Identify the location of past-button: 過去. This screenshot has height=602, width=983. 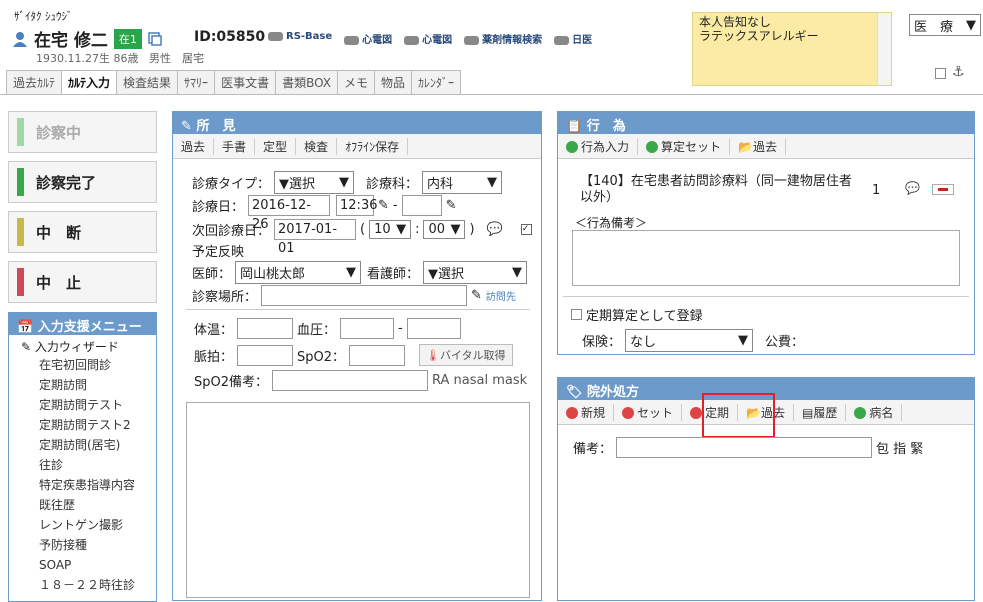
(194, 146).